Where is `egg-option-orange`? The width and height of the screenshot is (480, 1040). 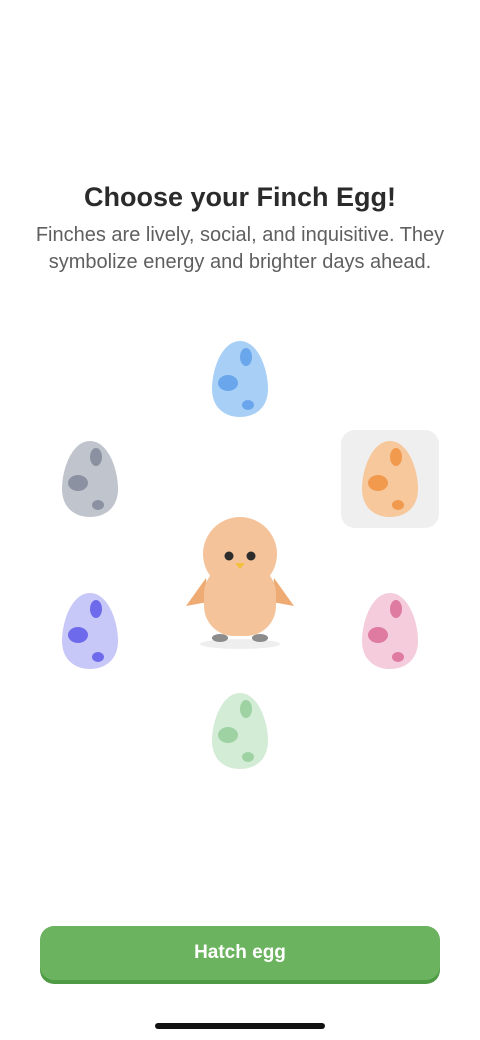
egg-option-orange is located at coordinates (390, 479).